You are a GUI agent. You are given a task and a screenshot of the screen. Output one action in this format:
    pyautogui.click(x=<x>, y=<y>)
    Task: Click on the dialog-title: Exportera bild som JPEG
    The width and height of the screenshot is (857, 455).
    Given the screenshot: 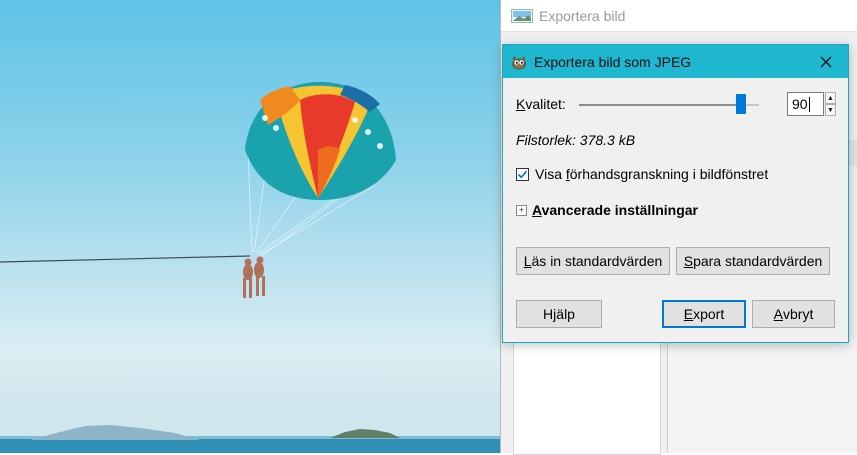 What is the action you would take?
    pyautogui.click(x=613, y=61)
    